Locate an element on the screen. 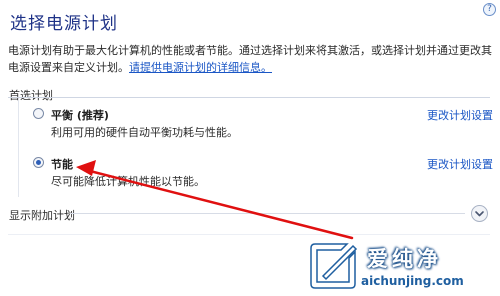 The image size is (500, 296). watermark: 爱纯净 aichunjing.com is located at coordinates (402, 266).